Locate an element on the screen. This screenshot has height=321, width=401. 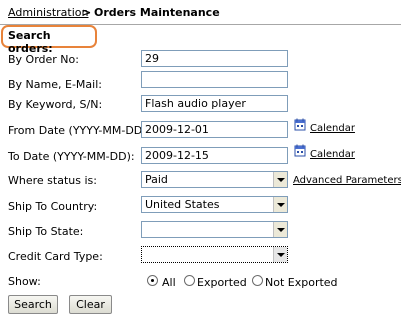
advanced-parameters-link: Advanced Parameters is located at coordinates (347, 180).